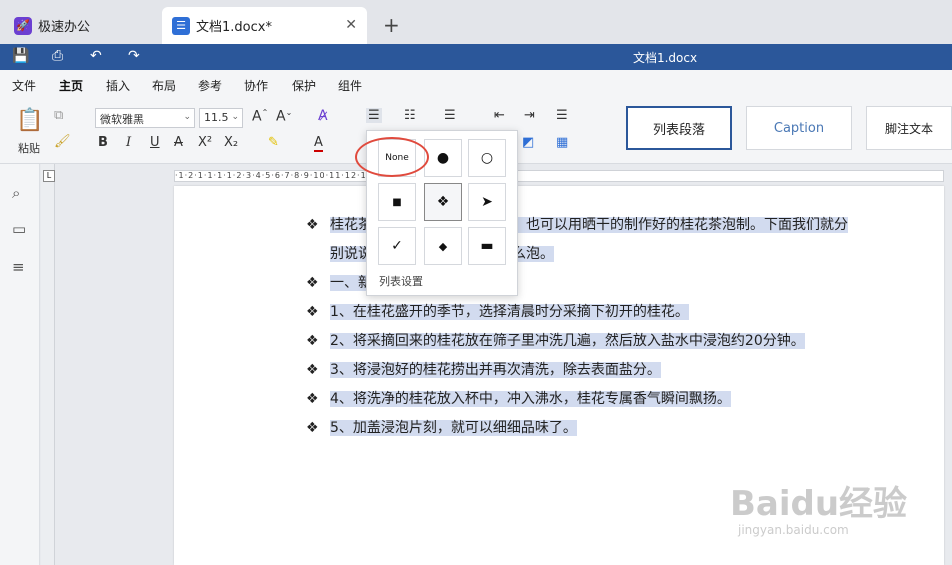 This screenshot has height=565, width=952. I want to click on bullet-style-panel: None ● ○ ■ ❖ ➤ ✓ ◆ ▬ 列表设置, so click(442, 213).